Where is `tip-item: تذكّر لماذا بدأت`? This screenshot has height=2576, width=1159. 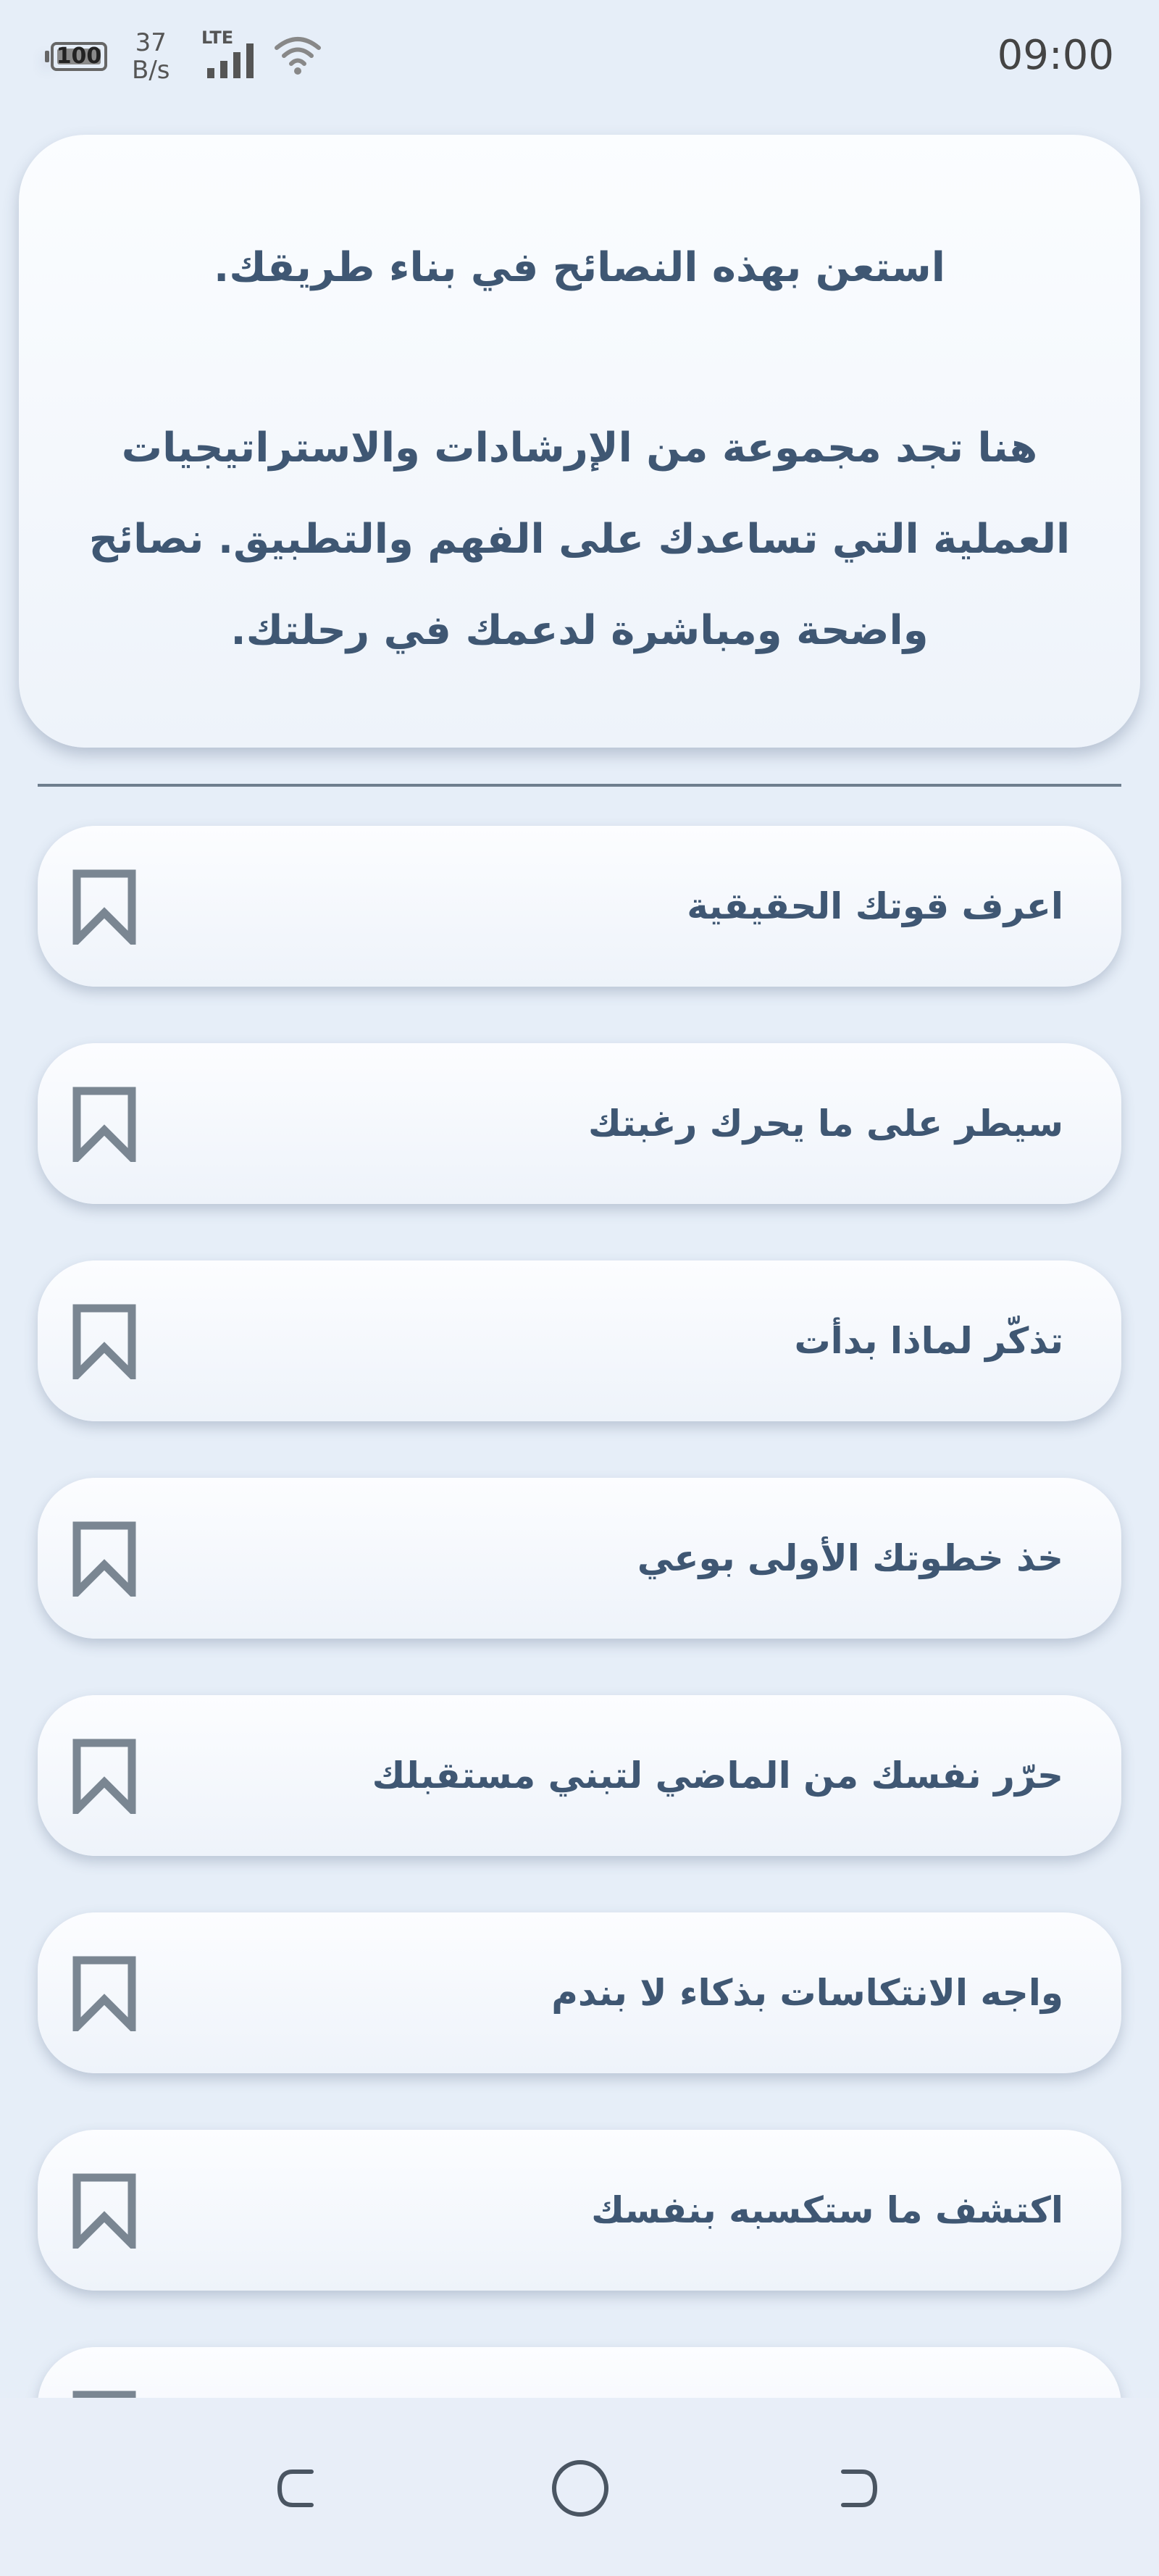 tip-item: تذكّر لماذا بدأت is located at coordinates (579, 1340).